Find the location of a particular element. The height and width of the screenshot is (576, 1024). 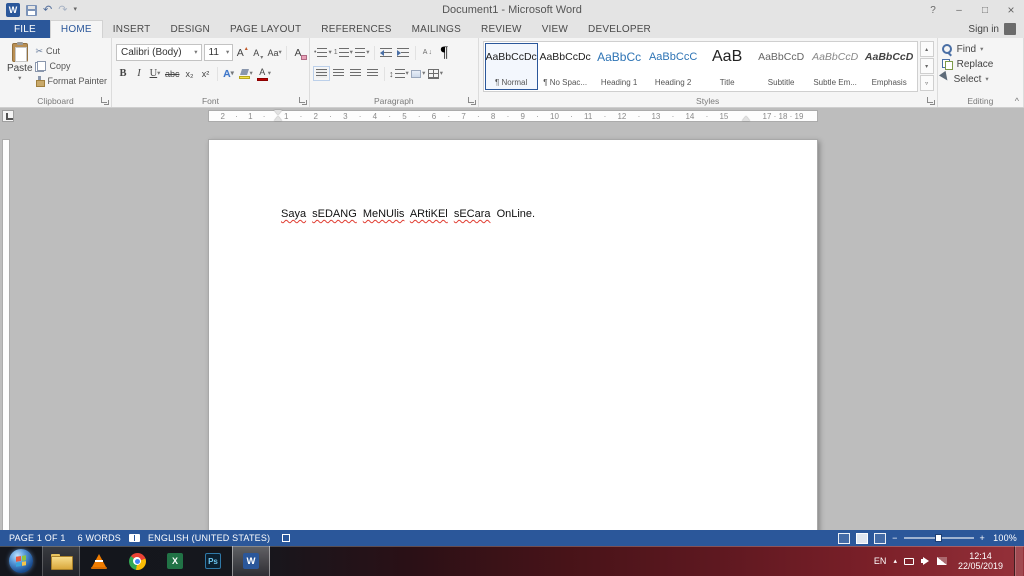

start-button is located at coordinates (21, 561).